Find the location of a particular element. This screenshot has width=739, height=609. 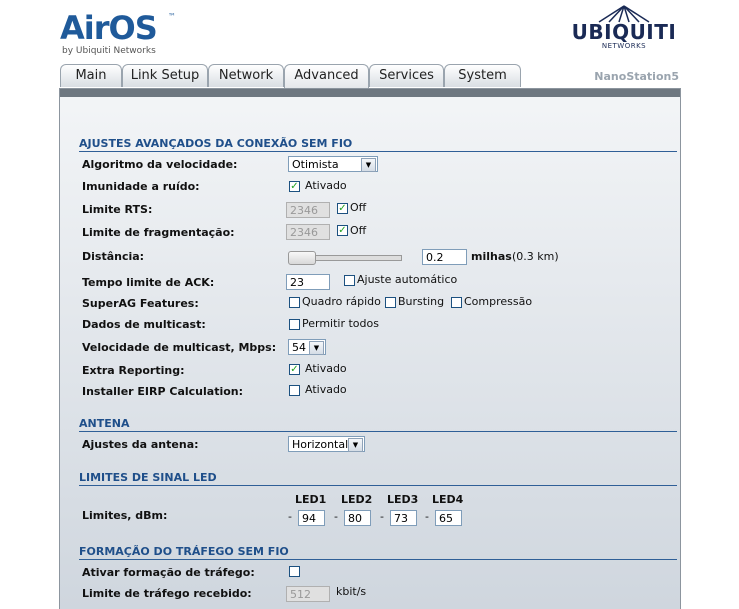

rts-input: 2346 is located at coordinates (308, 210).